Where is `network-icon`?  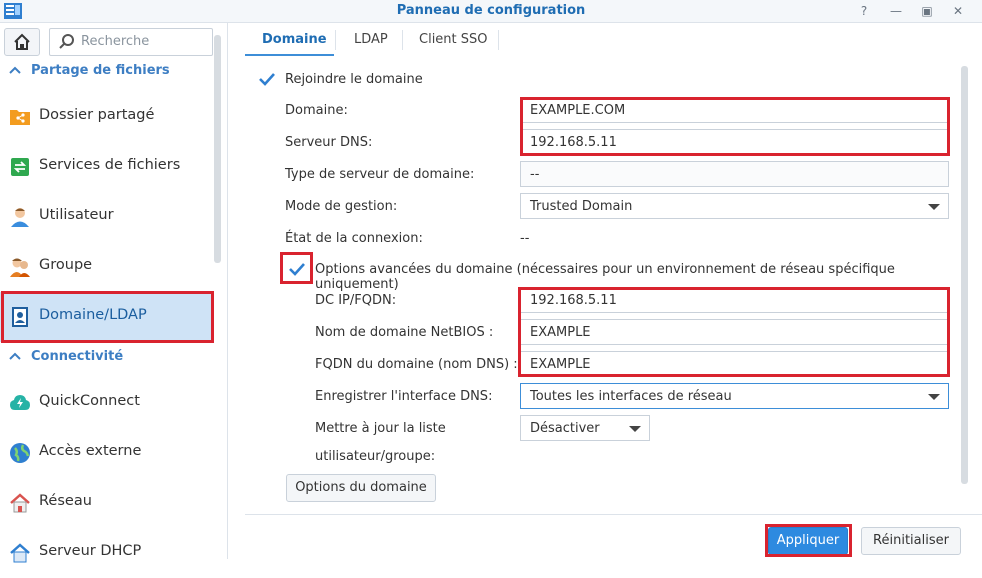
network-icon is located at coordinates (20, 503).